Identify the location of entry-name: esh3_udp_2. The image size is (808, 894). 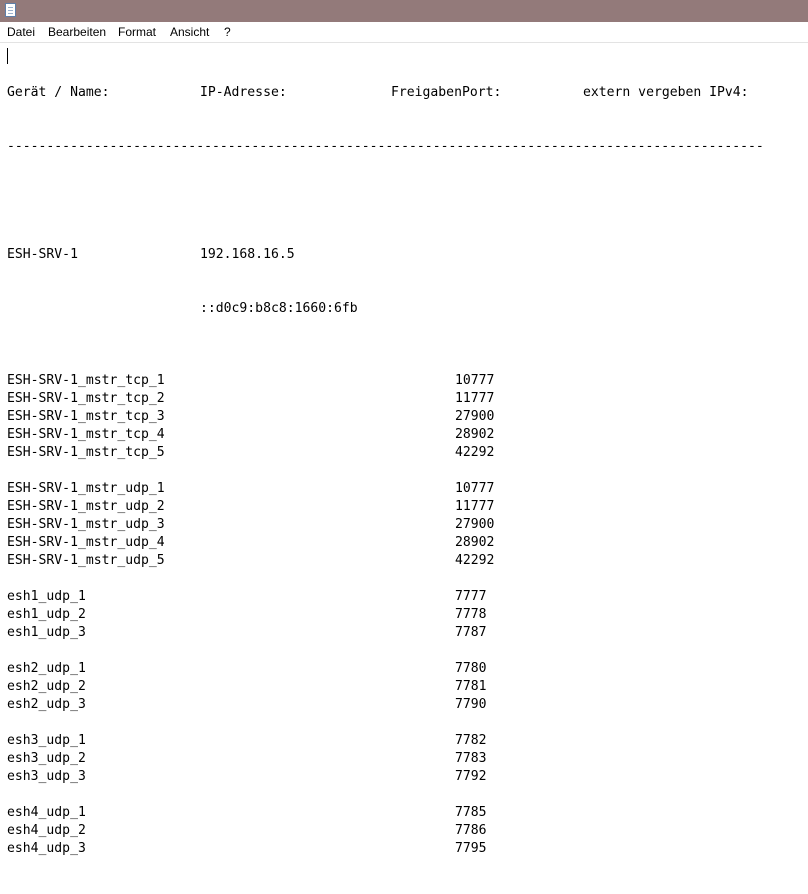
(46, 758).